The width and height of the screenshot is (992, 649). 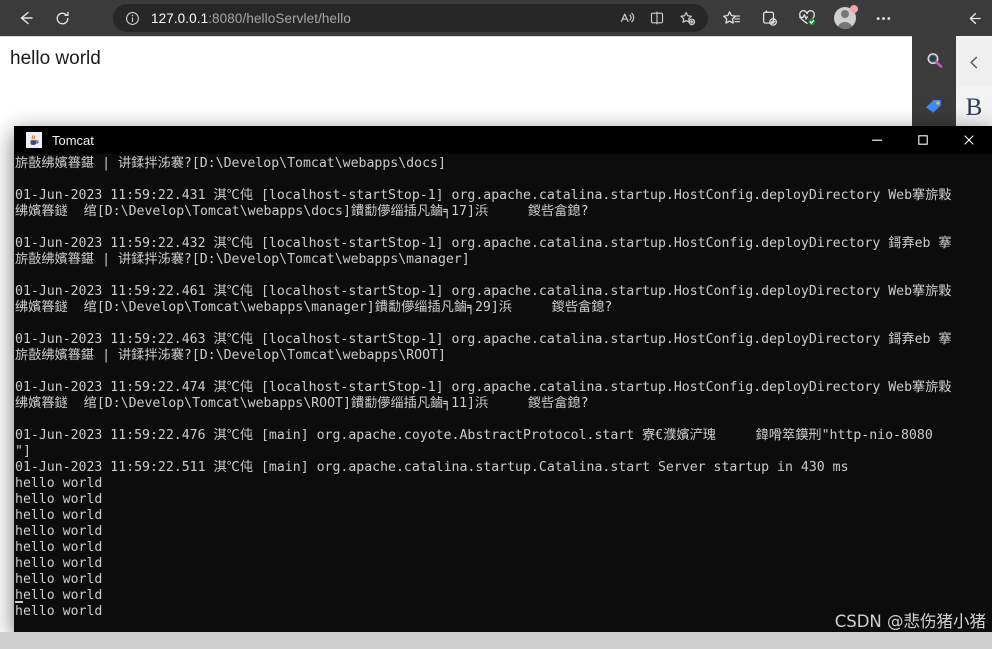 What do you see at coordinates (854, 9) in the screenshot?
I see `avatar-notification-dot` at bounding box center [854, 9].